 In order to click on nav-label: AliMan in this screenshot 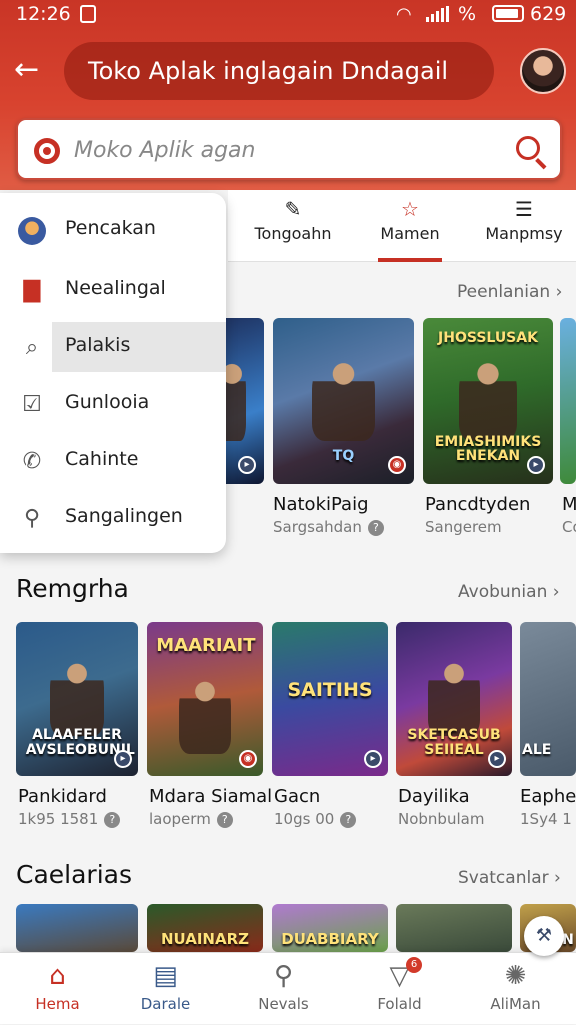, I will do `click(515, 1004)`.